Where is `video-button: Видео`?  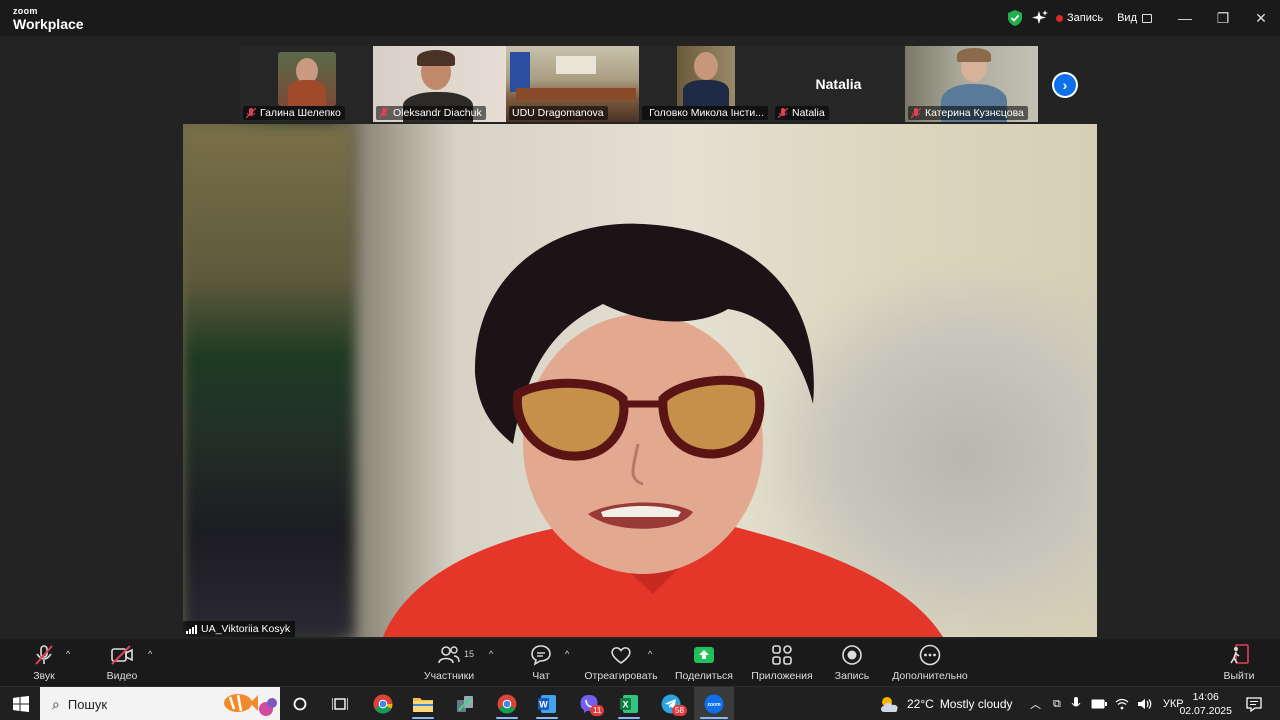 video-button: Видео is located at coordinates (122, 663).